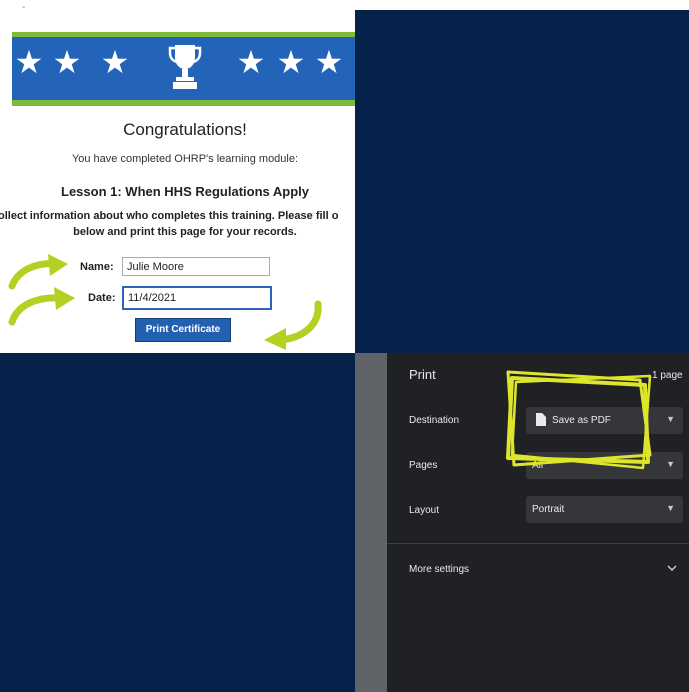 The height and width of the screenshot is (692, 689). Describe the element at coordinates (185, 191) in the screenshot. I see `lesson-title: Lesson 1: When HHS Regulations Apply` at that location.